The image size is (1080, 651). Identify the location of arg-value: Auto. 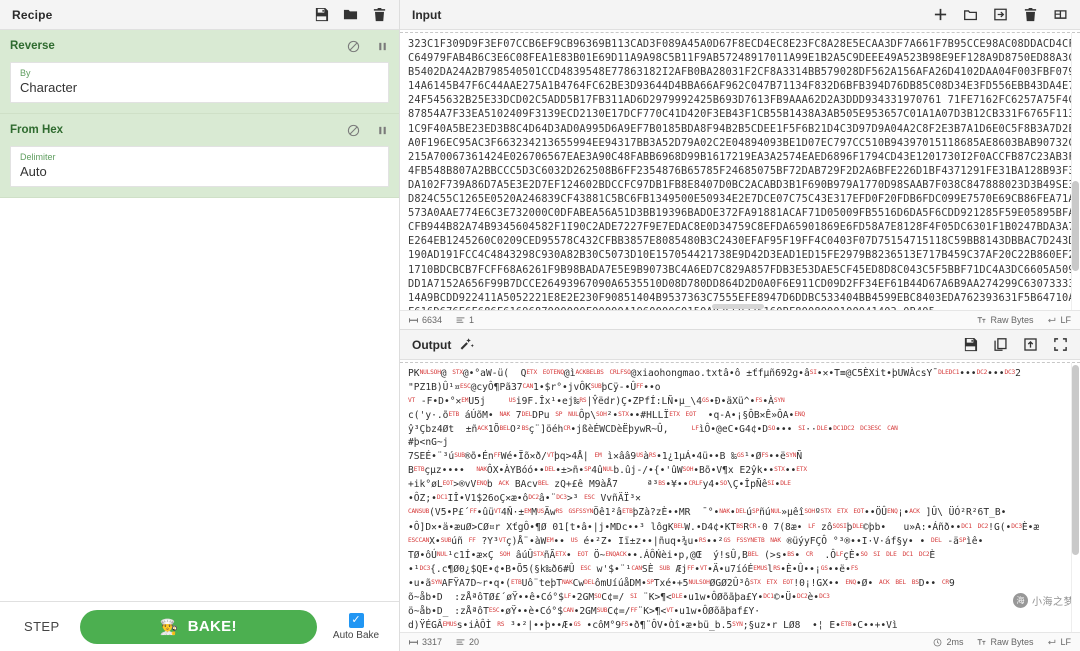
(199, 171).